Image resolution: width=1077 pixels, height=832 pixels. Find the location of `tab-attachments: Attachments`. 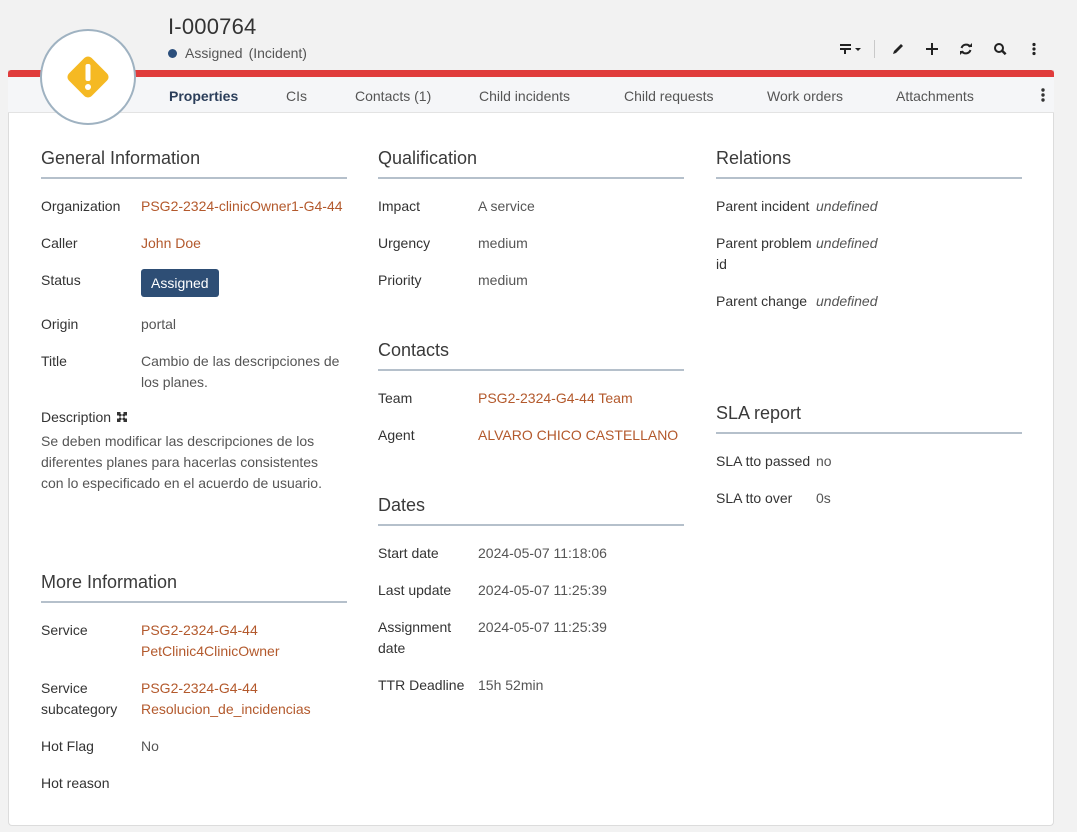

tab-attachments: Attachments is located at coordinates (935, 96).